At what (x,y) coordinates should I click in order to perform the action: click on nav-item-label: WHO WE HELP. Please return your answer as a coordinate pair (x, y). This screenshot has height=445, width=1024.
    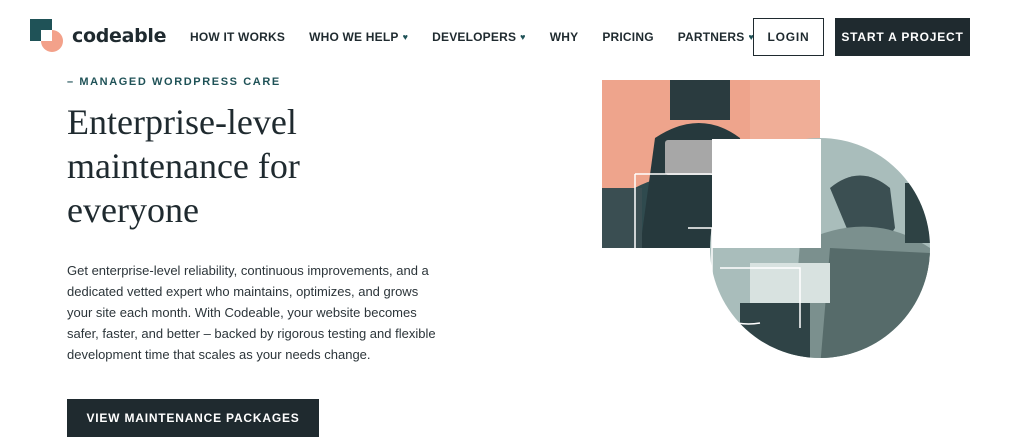
    Looking at the image, I should click on (354, 37).